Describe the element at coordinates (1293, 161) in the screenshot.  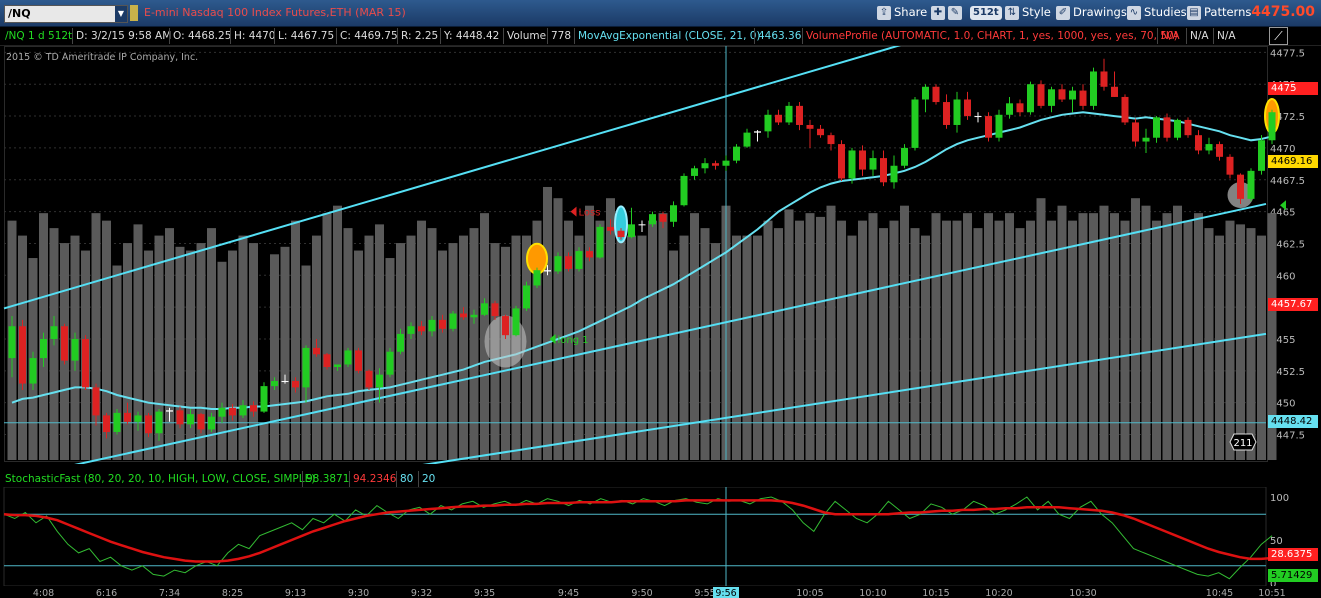
I see `close-price-tag: 4469.16` at that location.